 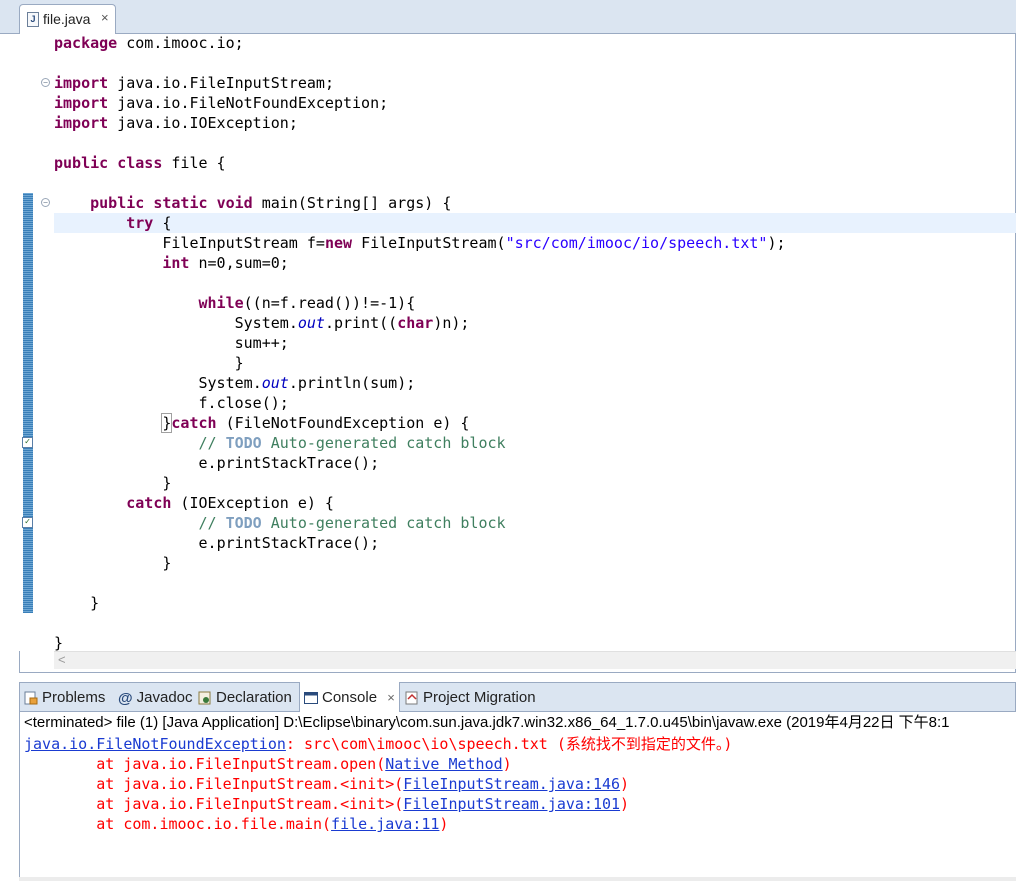 What do you see at coordinates (125, 698) in the screenshot?
I see `at-icon: @` at bounding box center [125, 698].